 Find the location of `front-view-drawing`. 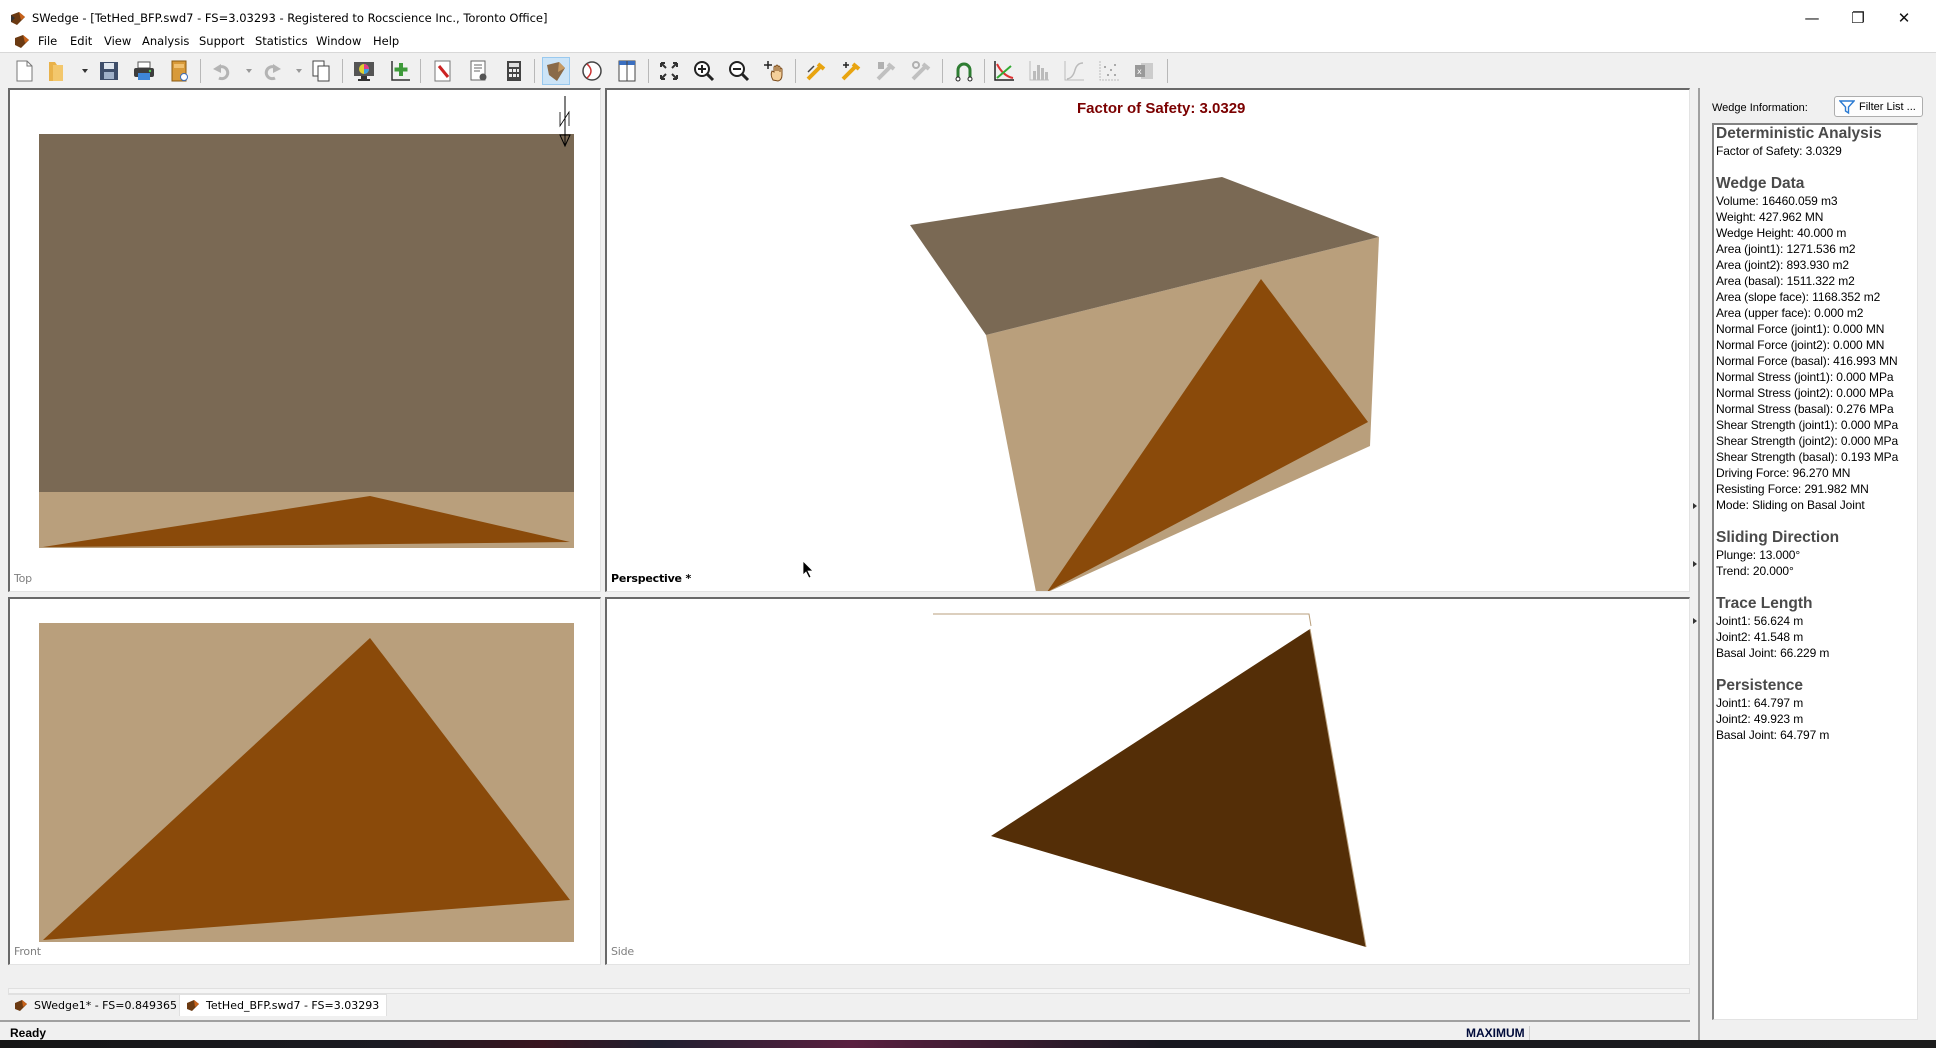

front-view-drawing is located at coordinates (306, 782).